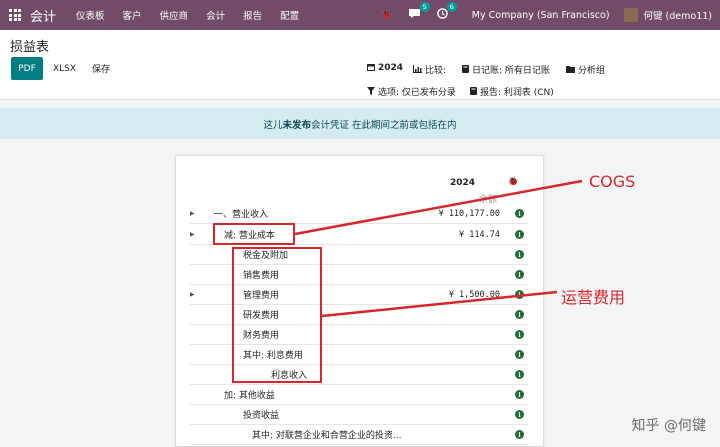 Image resolution: width=720 pixels, height=447 pixels. Describe the element at coordinates (668, 426) in the screenshot. I see `watermark: 知乎 @何键` at that location.